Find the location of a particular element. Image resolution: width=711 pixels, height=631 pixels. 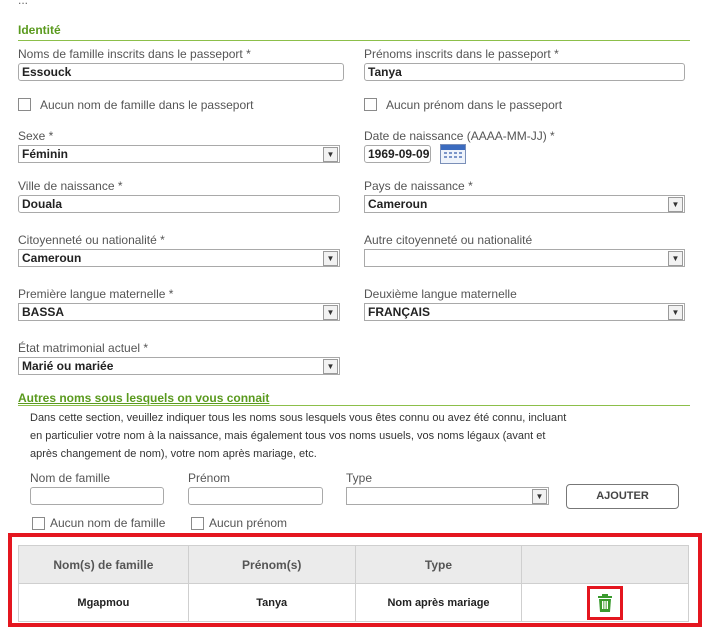

given-name-label: Prénoms inscrits dans le passeport * is located at coordinates (461, 54).